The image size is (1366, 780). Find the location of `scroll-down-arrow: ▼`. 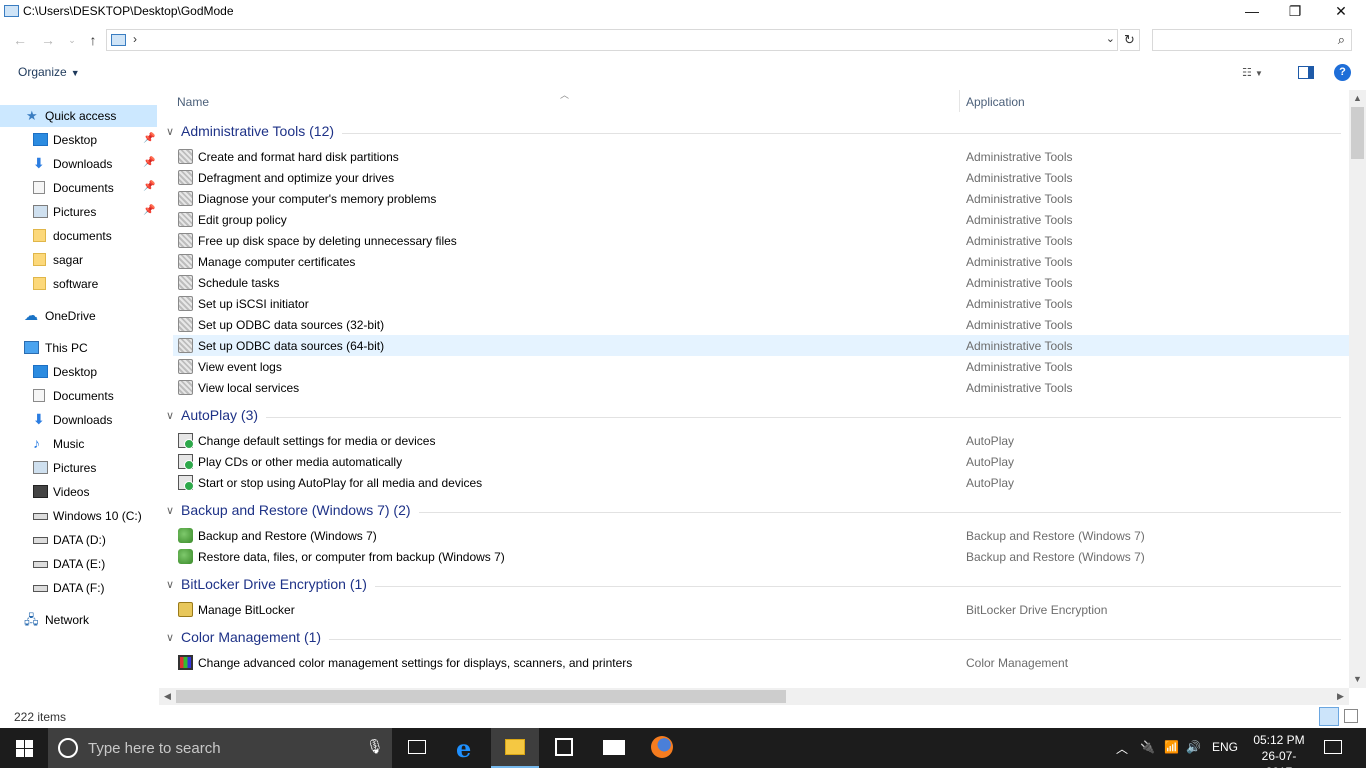

scroll-down-arrow: ▼ is located at coordinates (1357, 679).